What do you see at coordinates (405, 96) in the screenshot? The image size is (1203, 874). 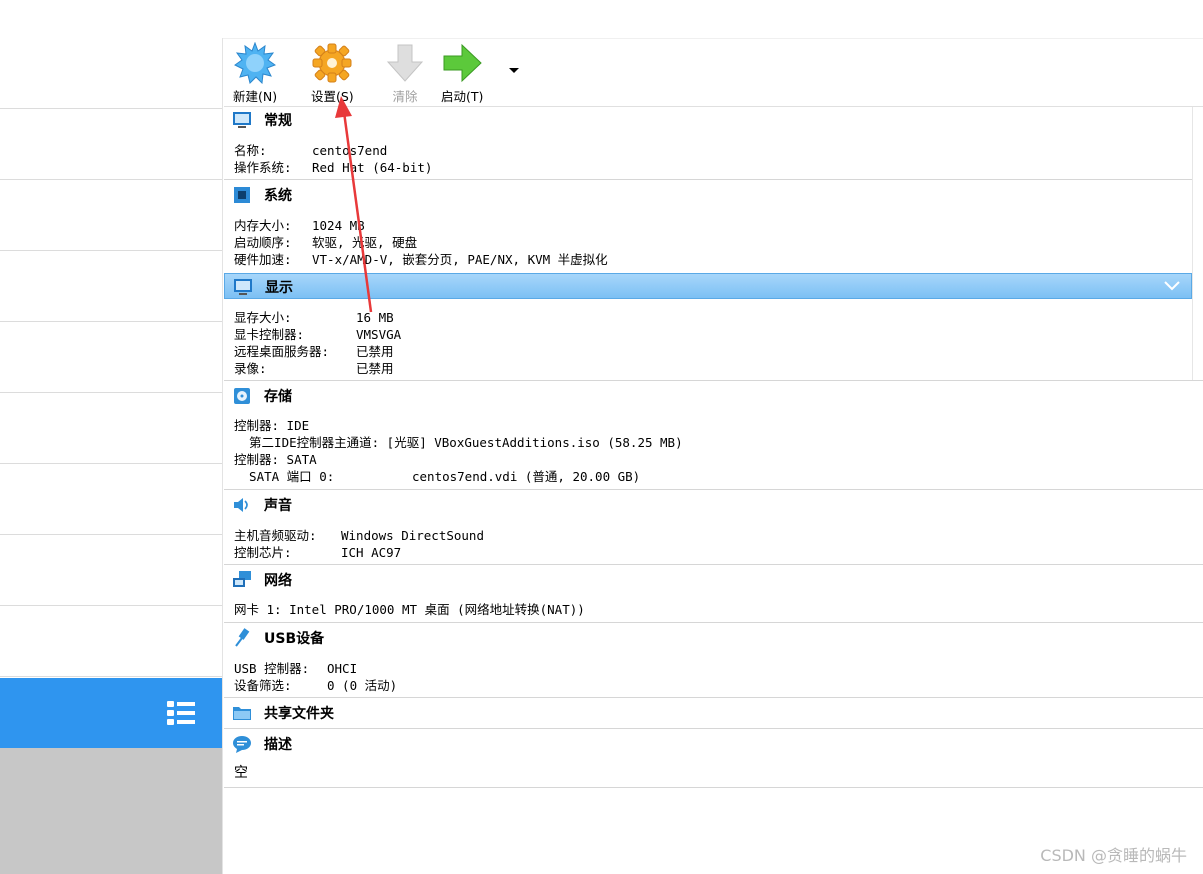 I see `clear-label: 清除` at bounding box center [405, 96].